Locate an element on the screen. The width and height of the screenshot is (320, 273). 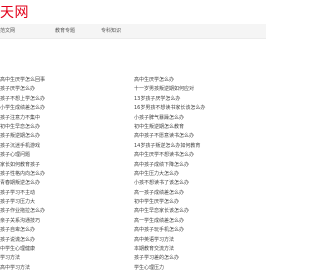
article-link: 十一岁男孩叛逆期如何应对 is located at coordinates (198, 89).